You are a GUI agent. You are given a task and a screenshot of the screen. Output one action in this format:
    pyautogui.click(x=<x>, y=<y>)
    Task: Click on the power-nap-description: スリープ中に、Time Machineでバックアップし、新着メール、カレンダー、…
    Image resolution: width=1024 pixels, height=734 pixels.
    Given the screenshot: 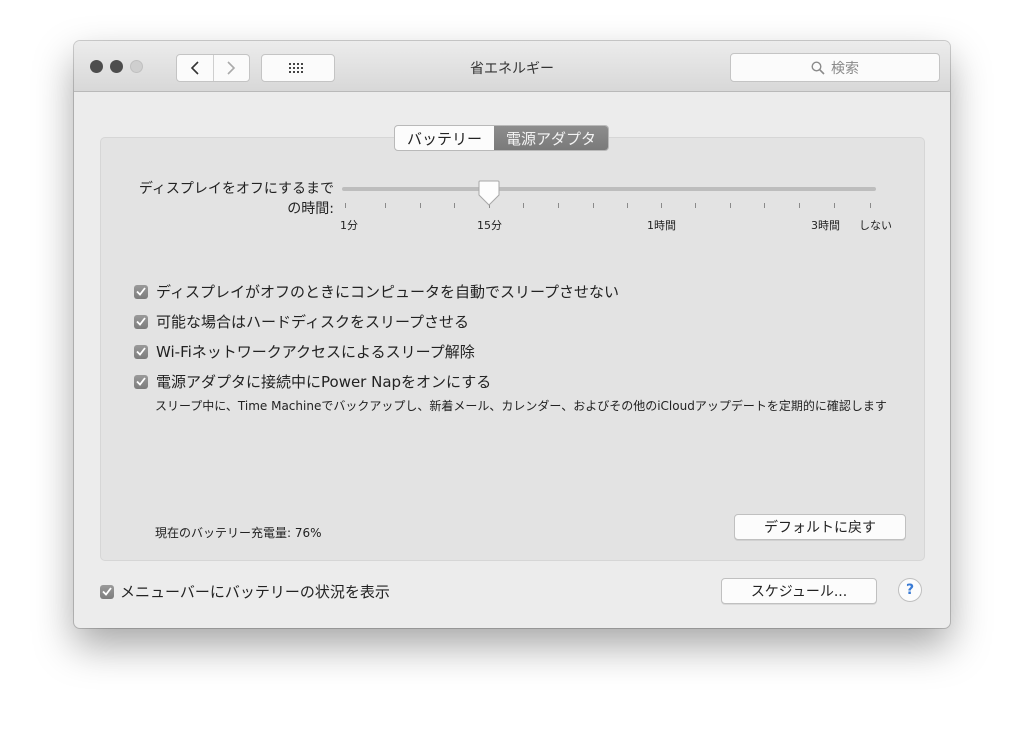 What is the action you would take?
    pyautogui.click(x=521, y=406)
    